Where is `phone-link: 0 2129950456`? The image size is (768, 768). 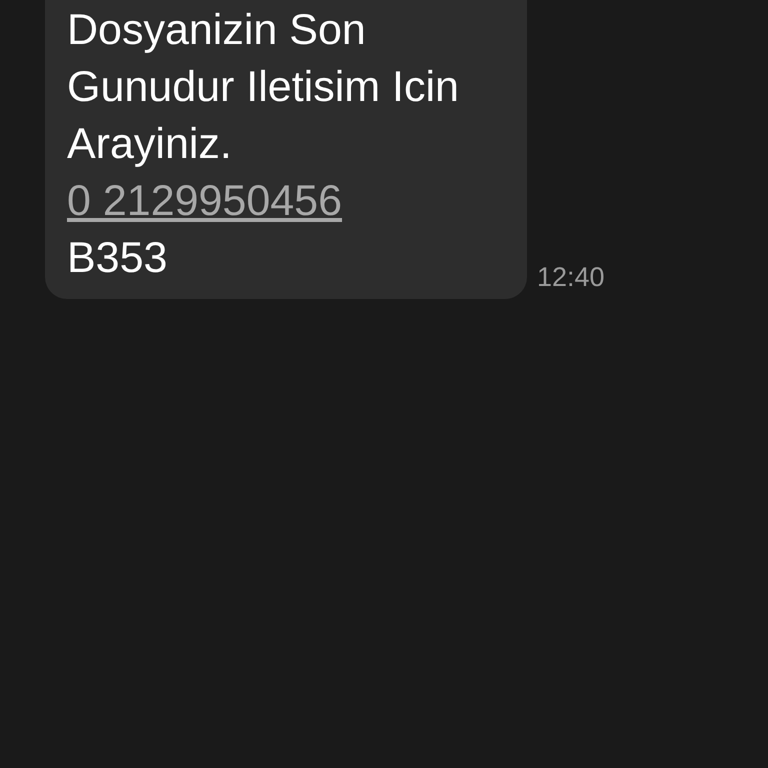 phone-link: 0 2129950456 is located at coordinates (204, 201).